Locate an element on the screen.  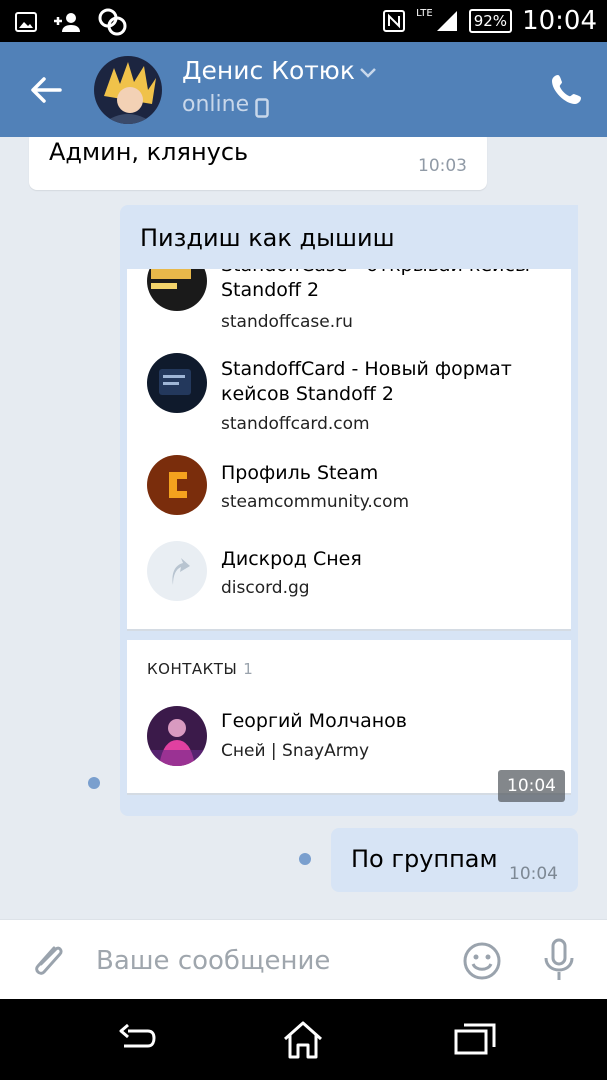
message-composer is located at coordinates (303, 959).